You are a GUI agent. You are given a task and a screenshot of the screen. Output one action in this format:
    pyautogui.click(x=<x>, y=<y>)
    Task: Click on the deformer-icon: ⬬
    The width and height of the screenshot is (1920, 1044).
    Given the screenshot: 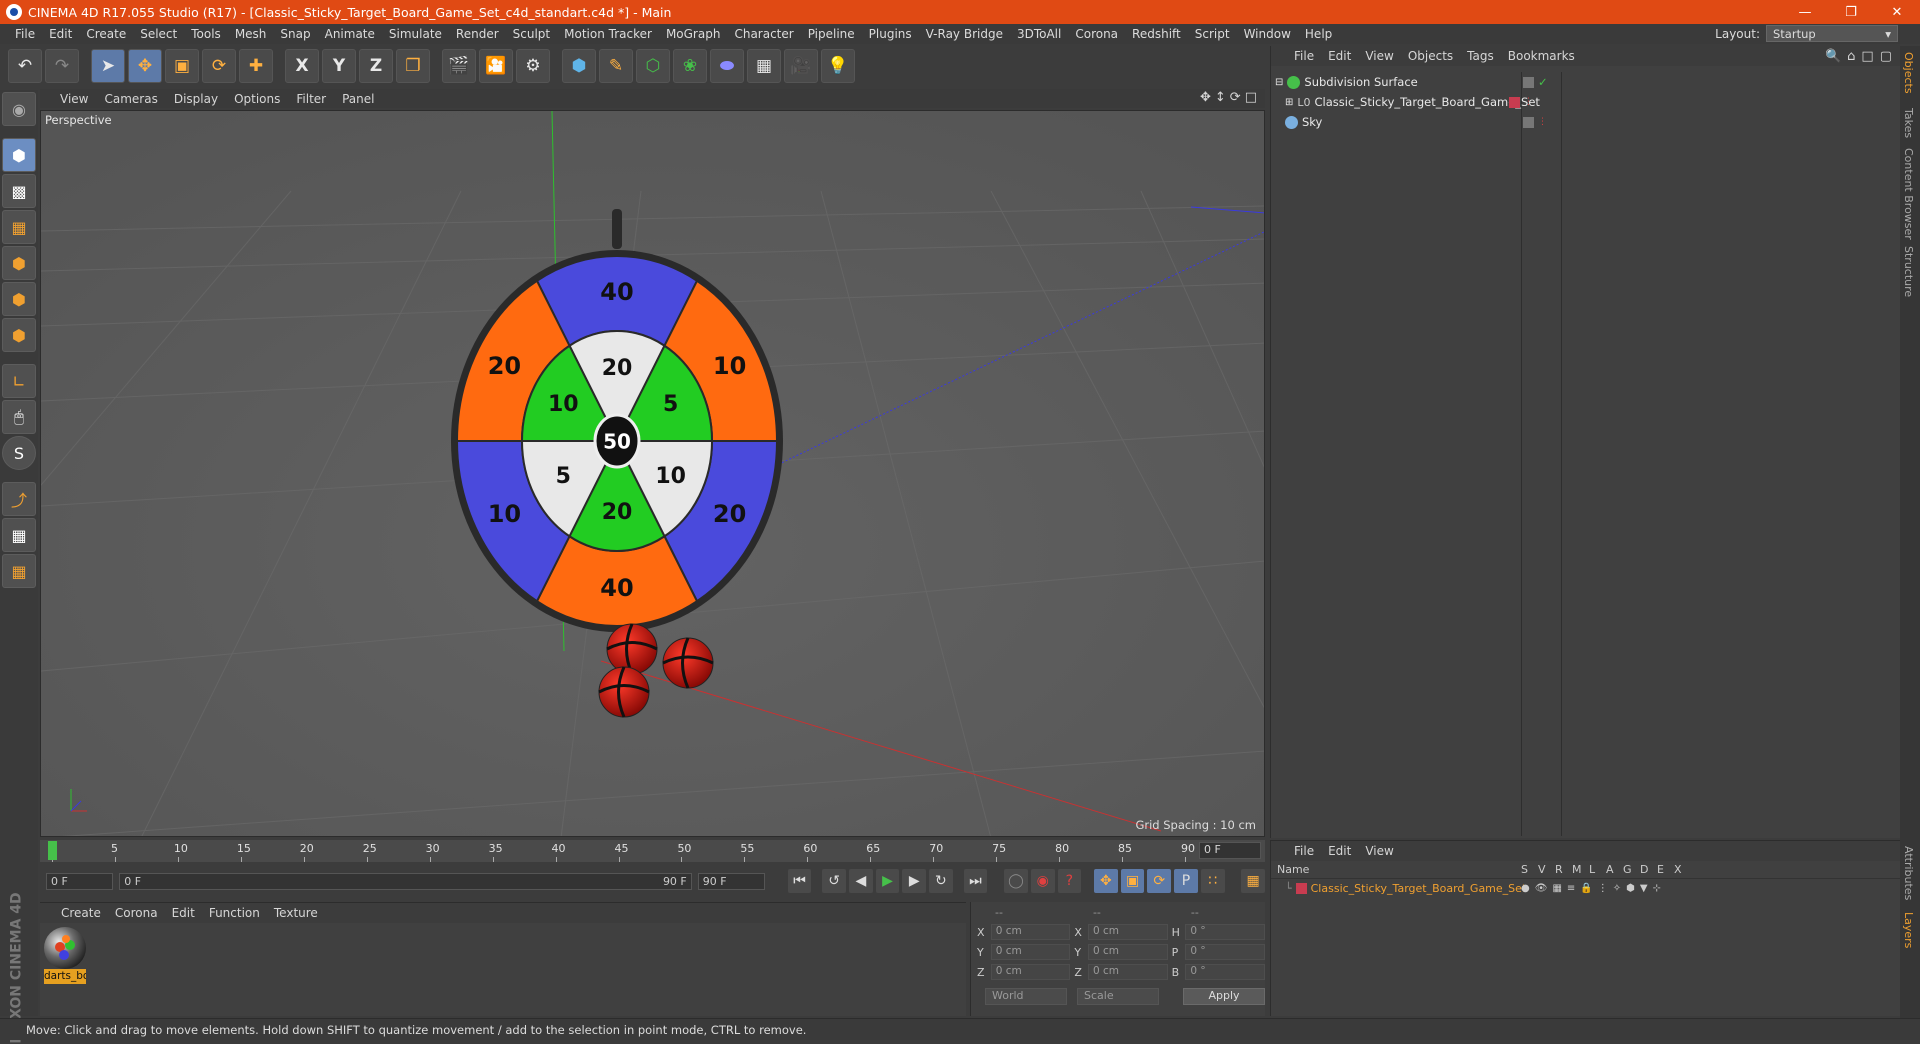 What is the action you would take?
    pyautogui.click(x=727, y=66)
    